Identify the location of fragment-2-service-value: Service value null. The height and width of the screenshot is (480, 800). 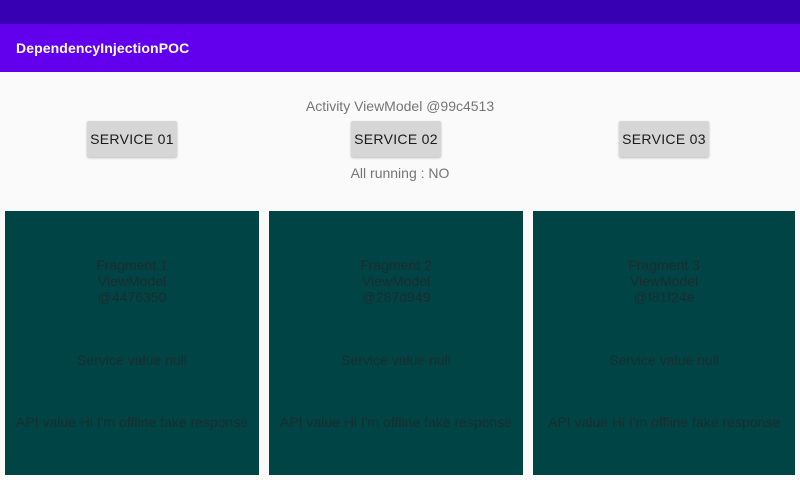
(396, 360).